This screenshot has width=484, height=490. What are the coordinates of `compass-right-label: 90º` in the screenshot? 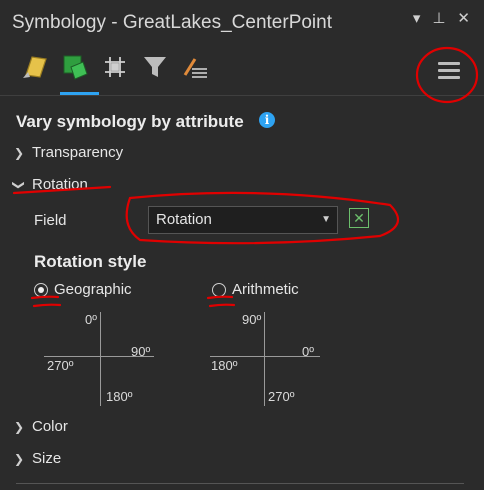 It's located at (141, 351).